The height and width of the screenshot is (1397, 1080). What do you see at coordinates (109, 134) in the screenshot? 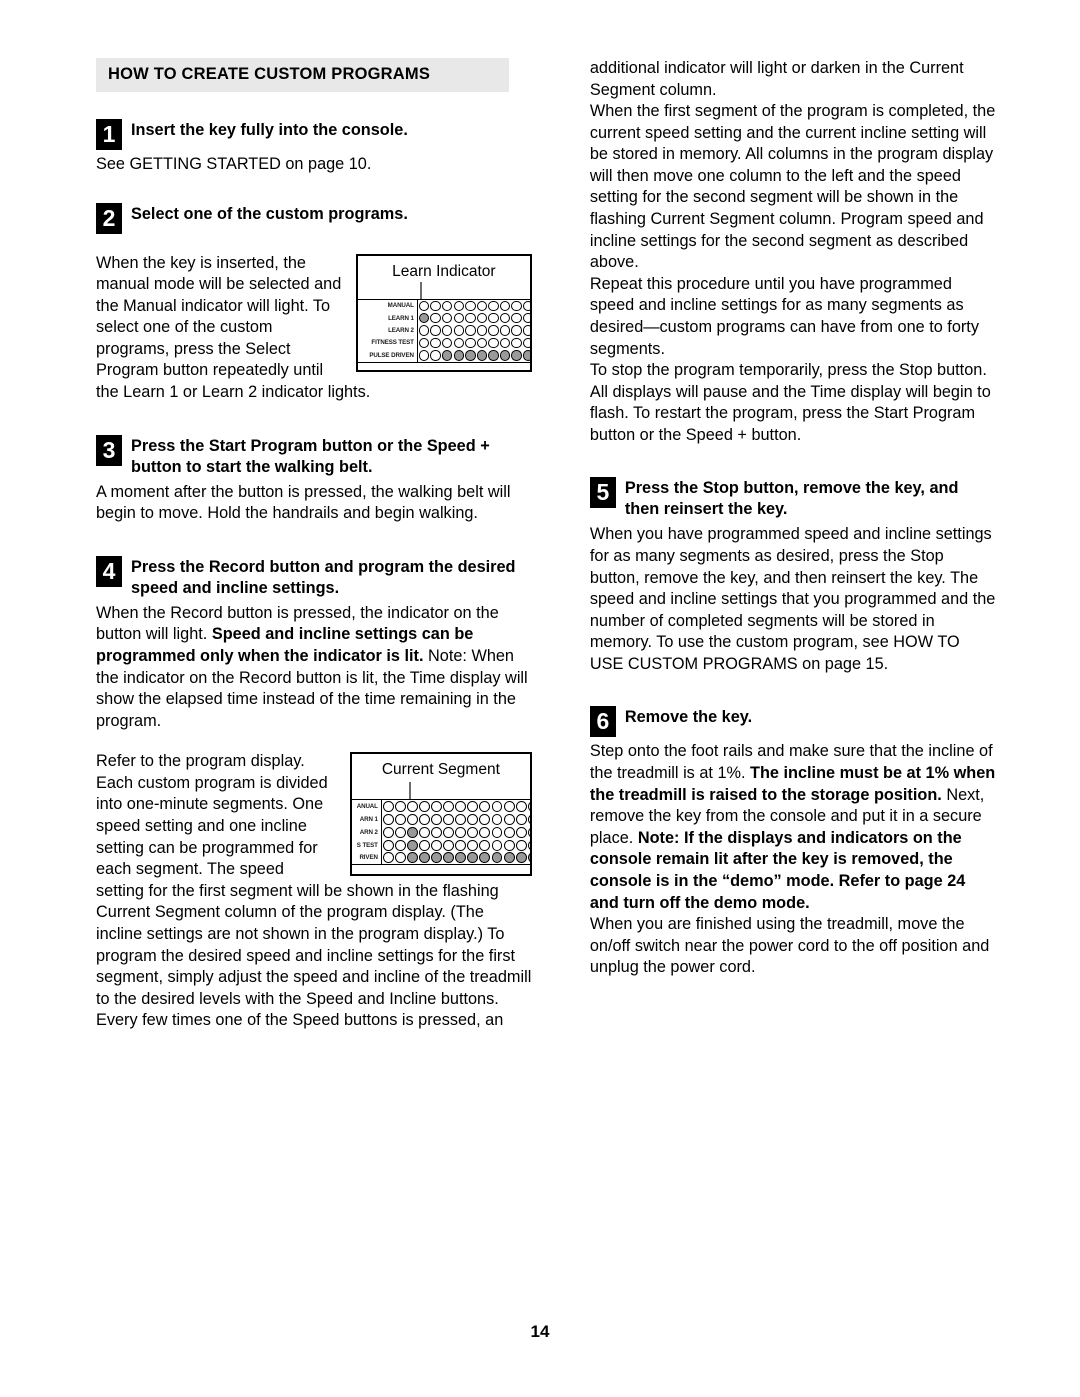
I see `step-1-number: 1` at bounding box center [109, 134].